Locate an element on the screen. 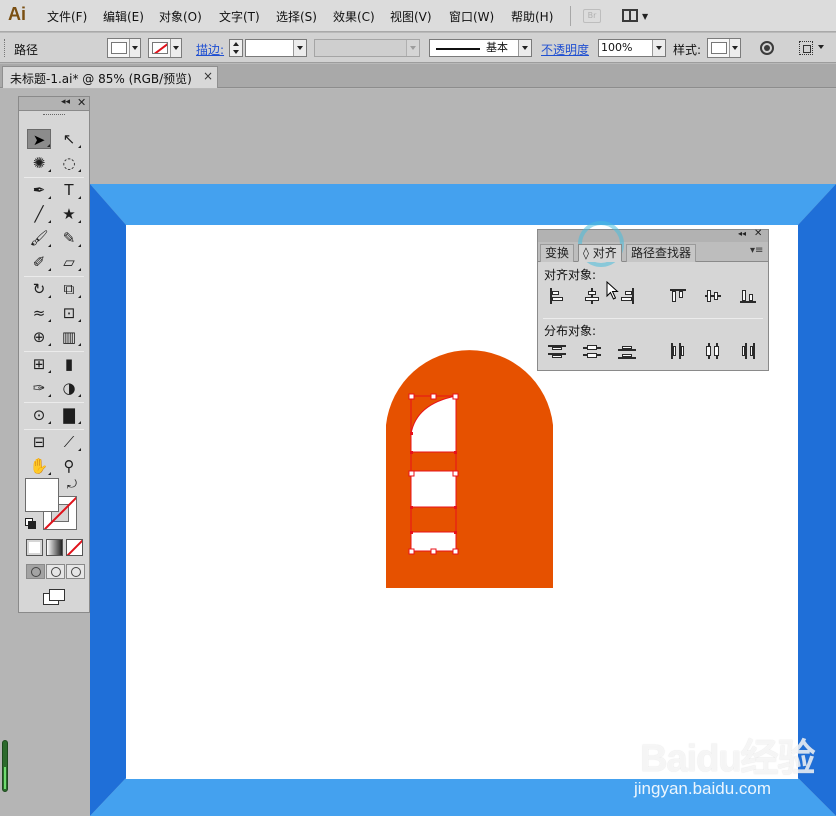 This screenshot has height=816, width=836. vertical-distribute-top-icon is located at coordinates (557, 351).